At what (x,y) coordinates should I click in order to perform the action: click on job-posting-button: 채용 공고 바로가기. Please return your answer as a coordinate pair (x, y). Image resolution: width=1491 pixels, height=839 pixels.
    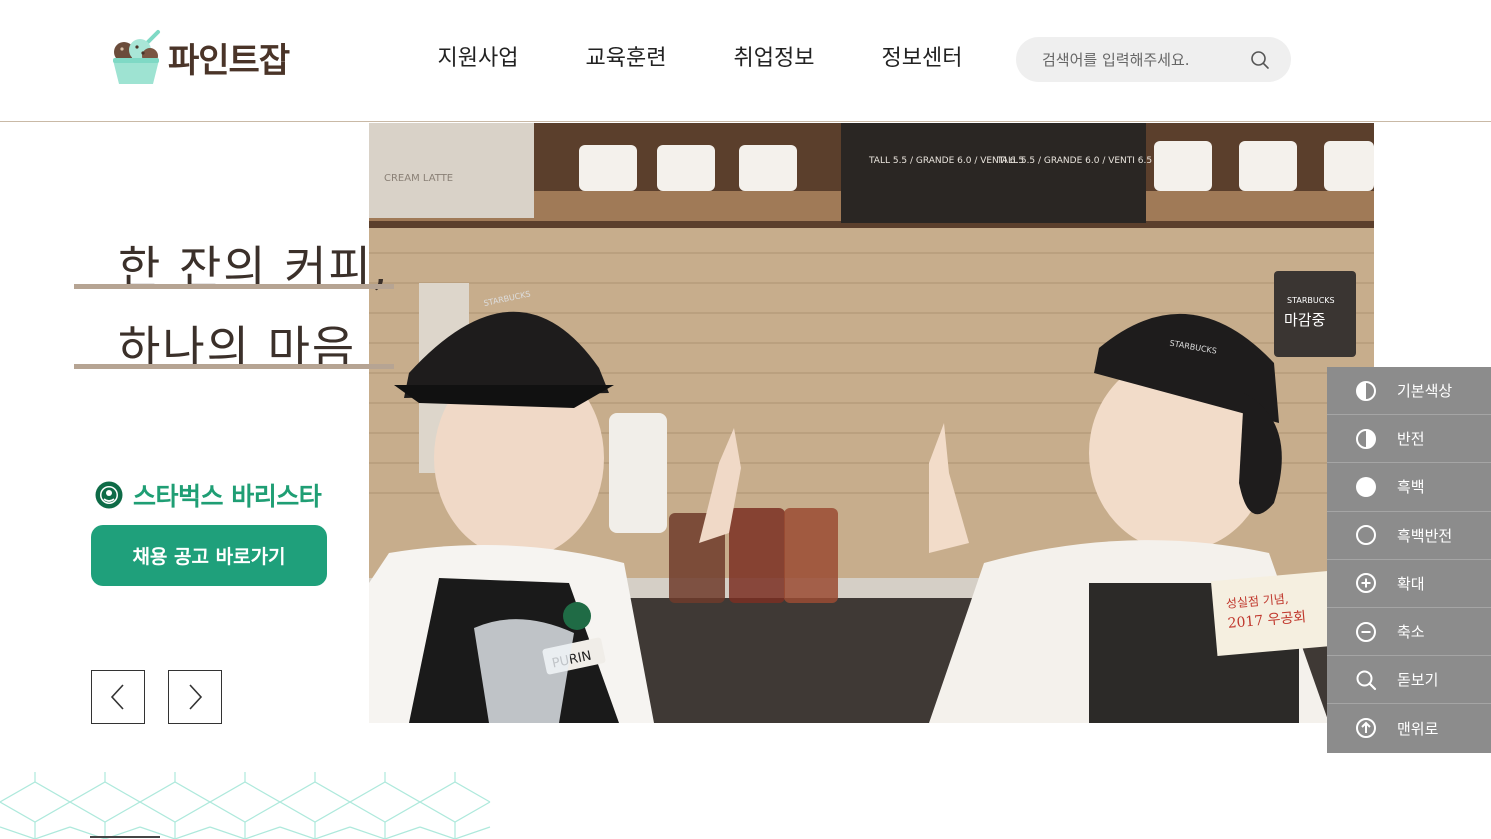
    Looking at the image, I should click on (209, 555).